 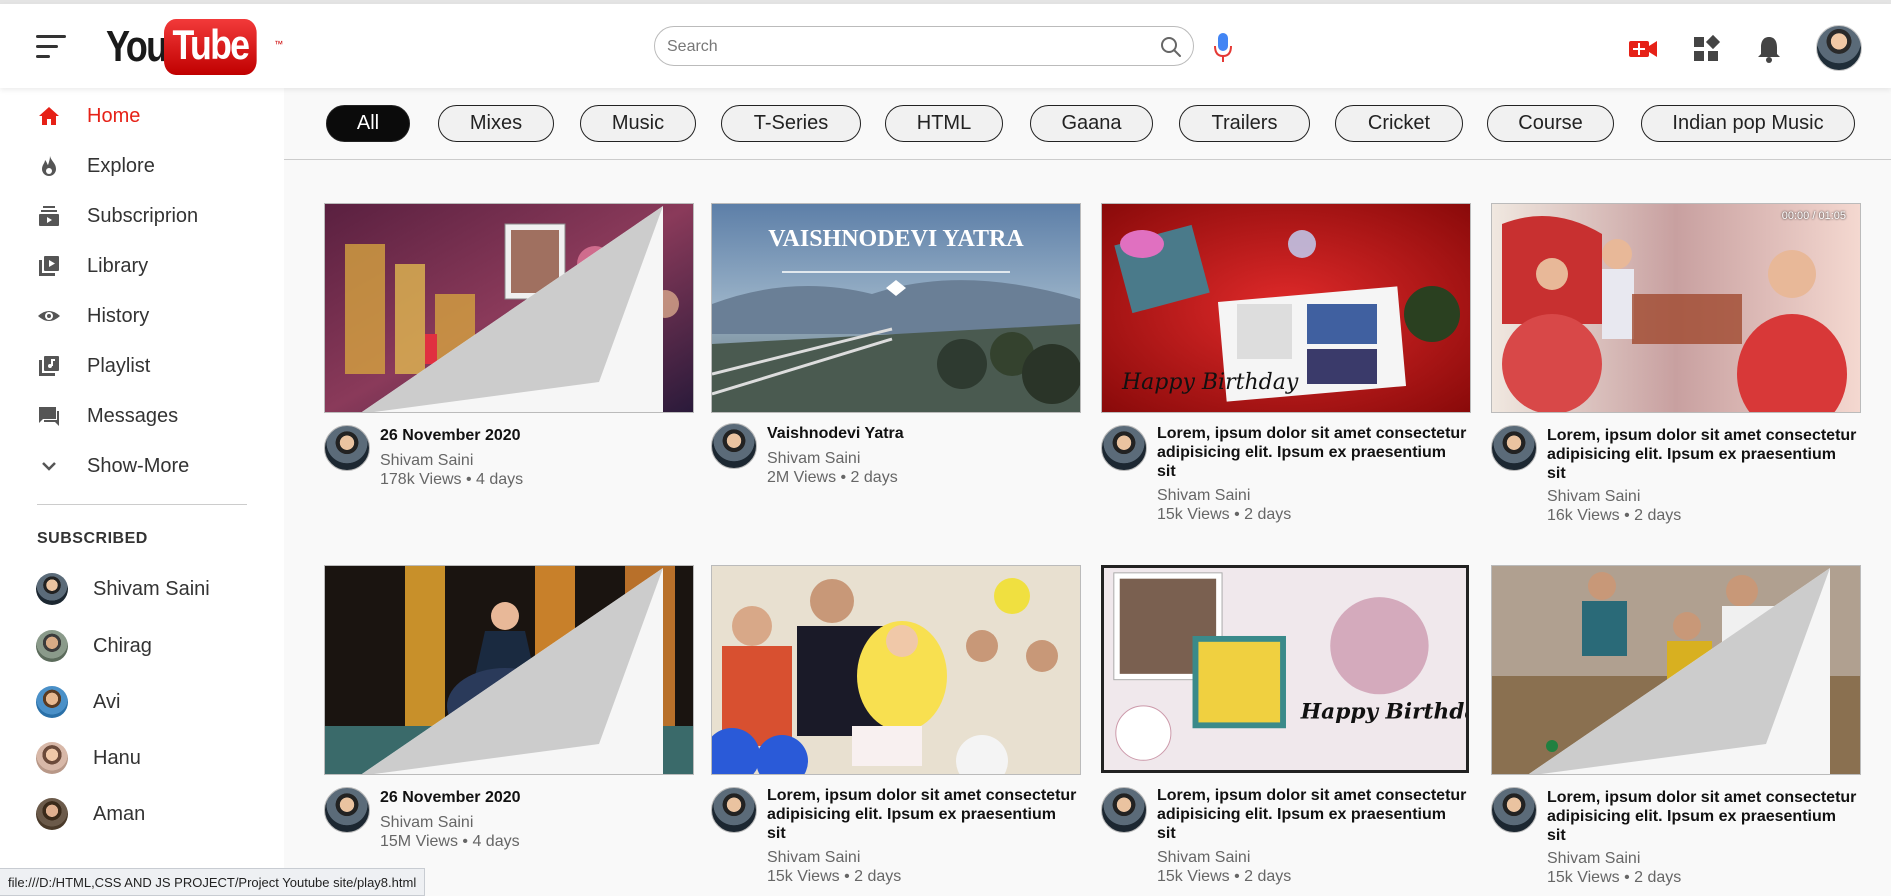 What do you see at coordinates (118, 265) in the screenshot?
I see `sidebar-item-label: Library` at bounding box center [118, 265].